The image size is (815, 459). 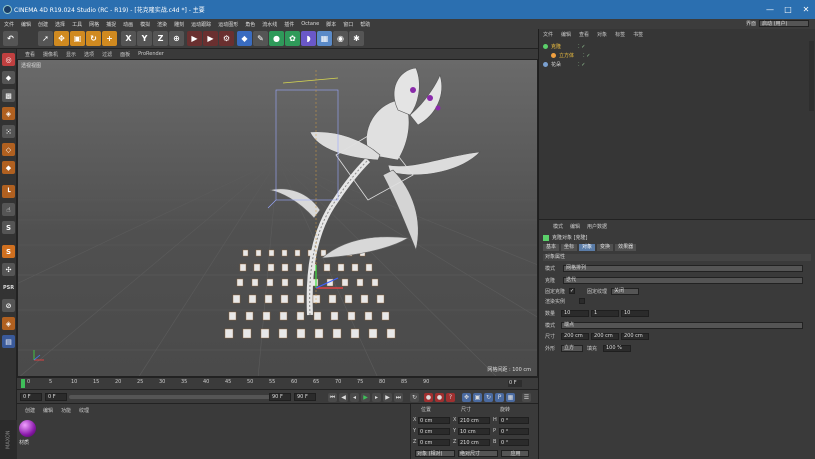 I want to click on count-x-field: 10, so click(x=575, y=313).